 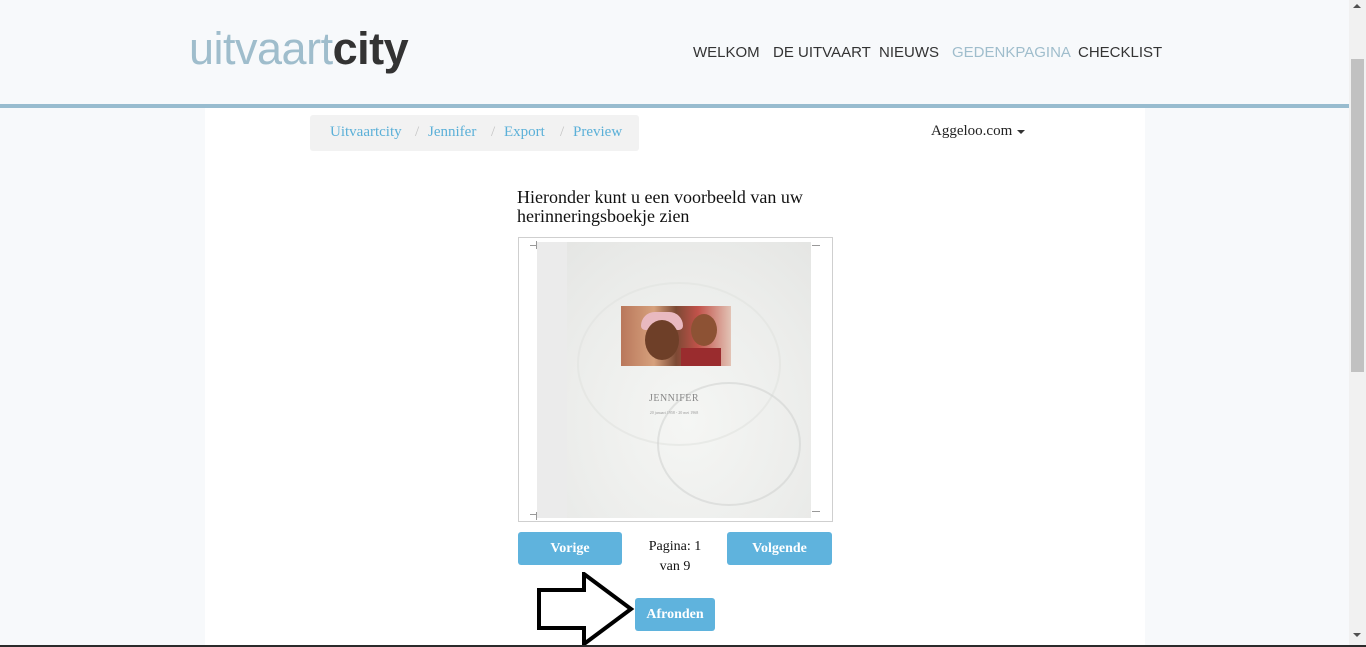 What do you see at coordinates (524, 132) in the screenshot?
I see `breadcrumb-export: Export` at bounding box center [524, 132].